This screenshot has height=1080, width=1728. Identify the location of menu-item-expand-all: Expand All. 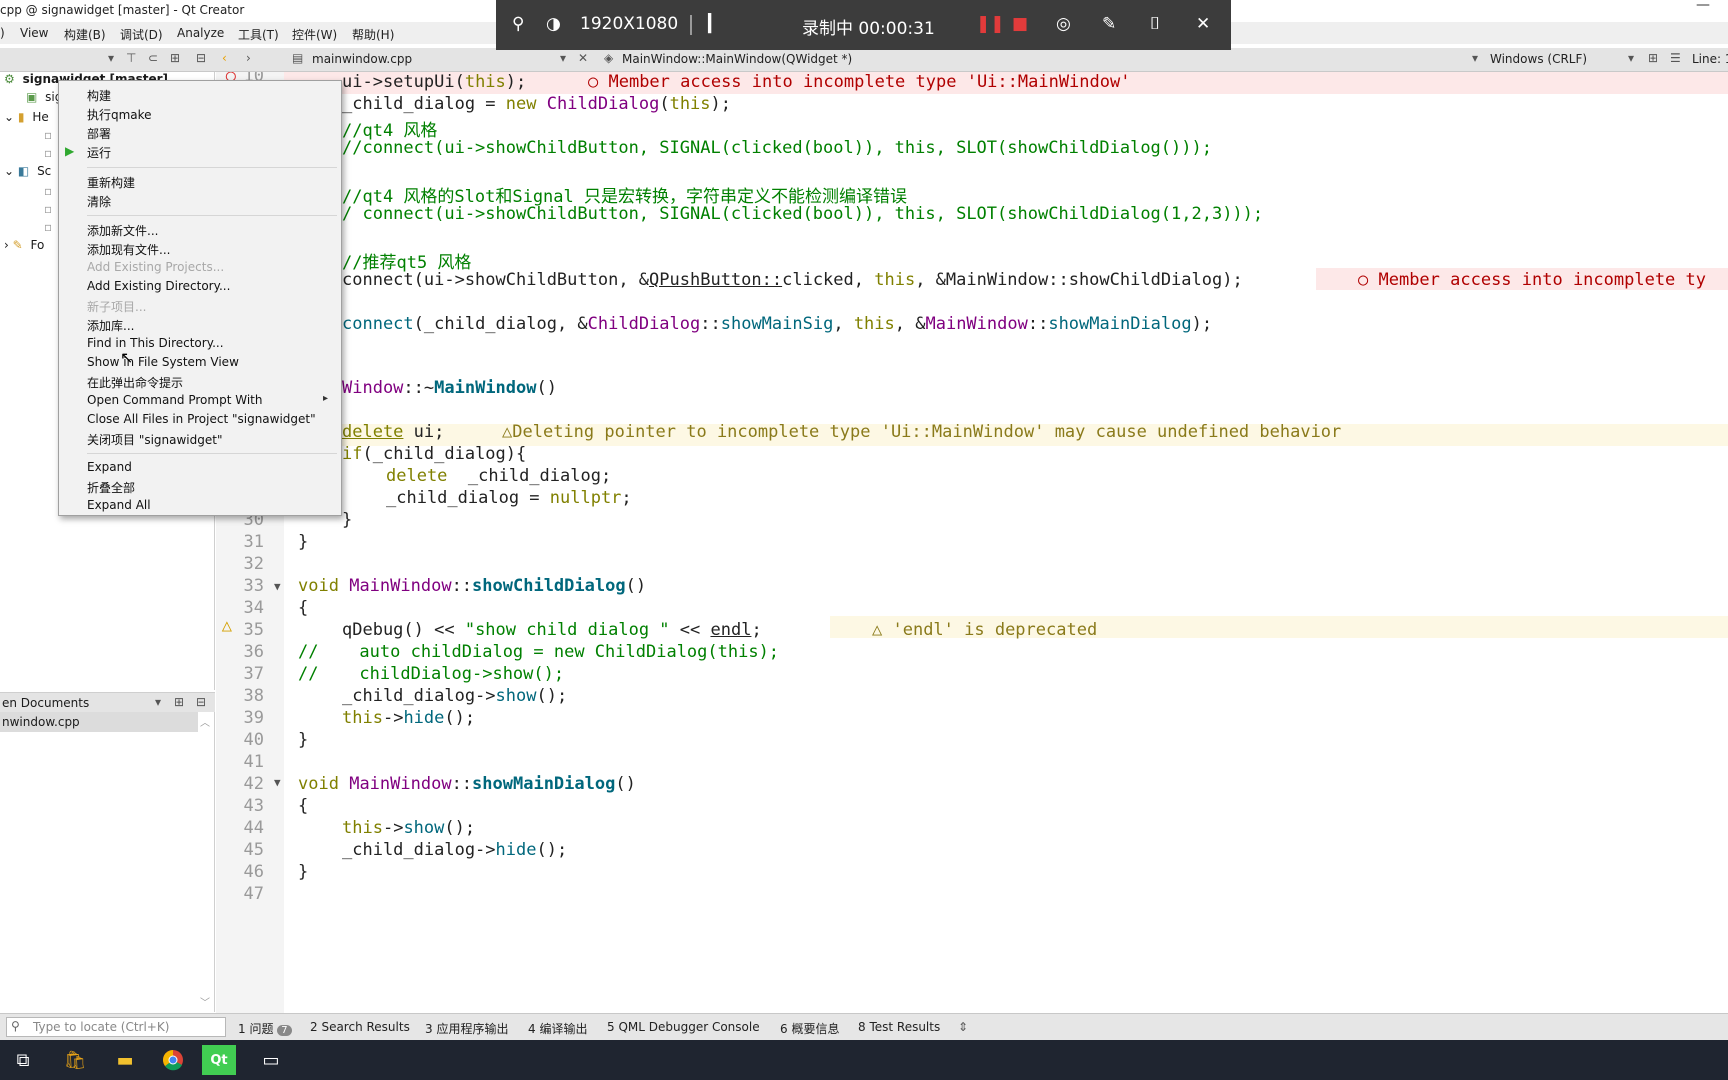
(119, 505).